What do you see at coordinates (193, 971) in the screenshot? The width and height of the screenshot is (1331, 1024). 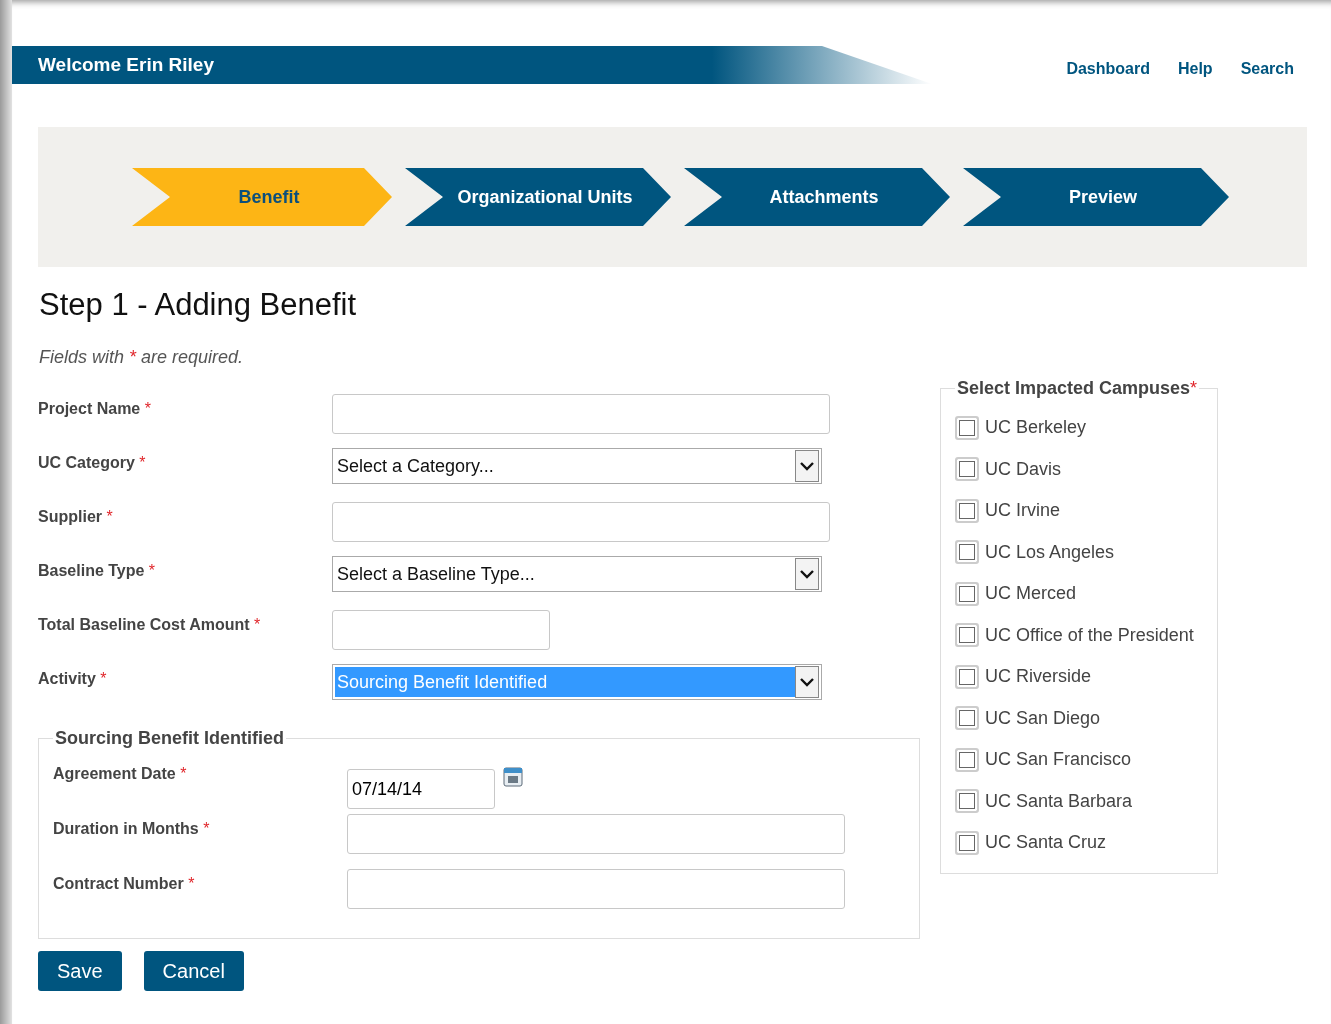 I see `cancel-button: Cancel` at bounding box center [193, 971].